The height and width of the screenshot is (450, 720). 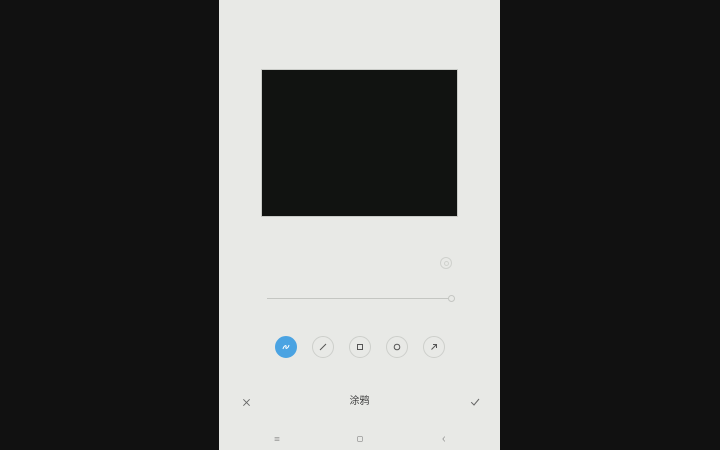 I want to click on color-dot-icon, so click(x=446, y=263).